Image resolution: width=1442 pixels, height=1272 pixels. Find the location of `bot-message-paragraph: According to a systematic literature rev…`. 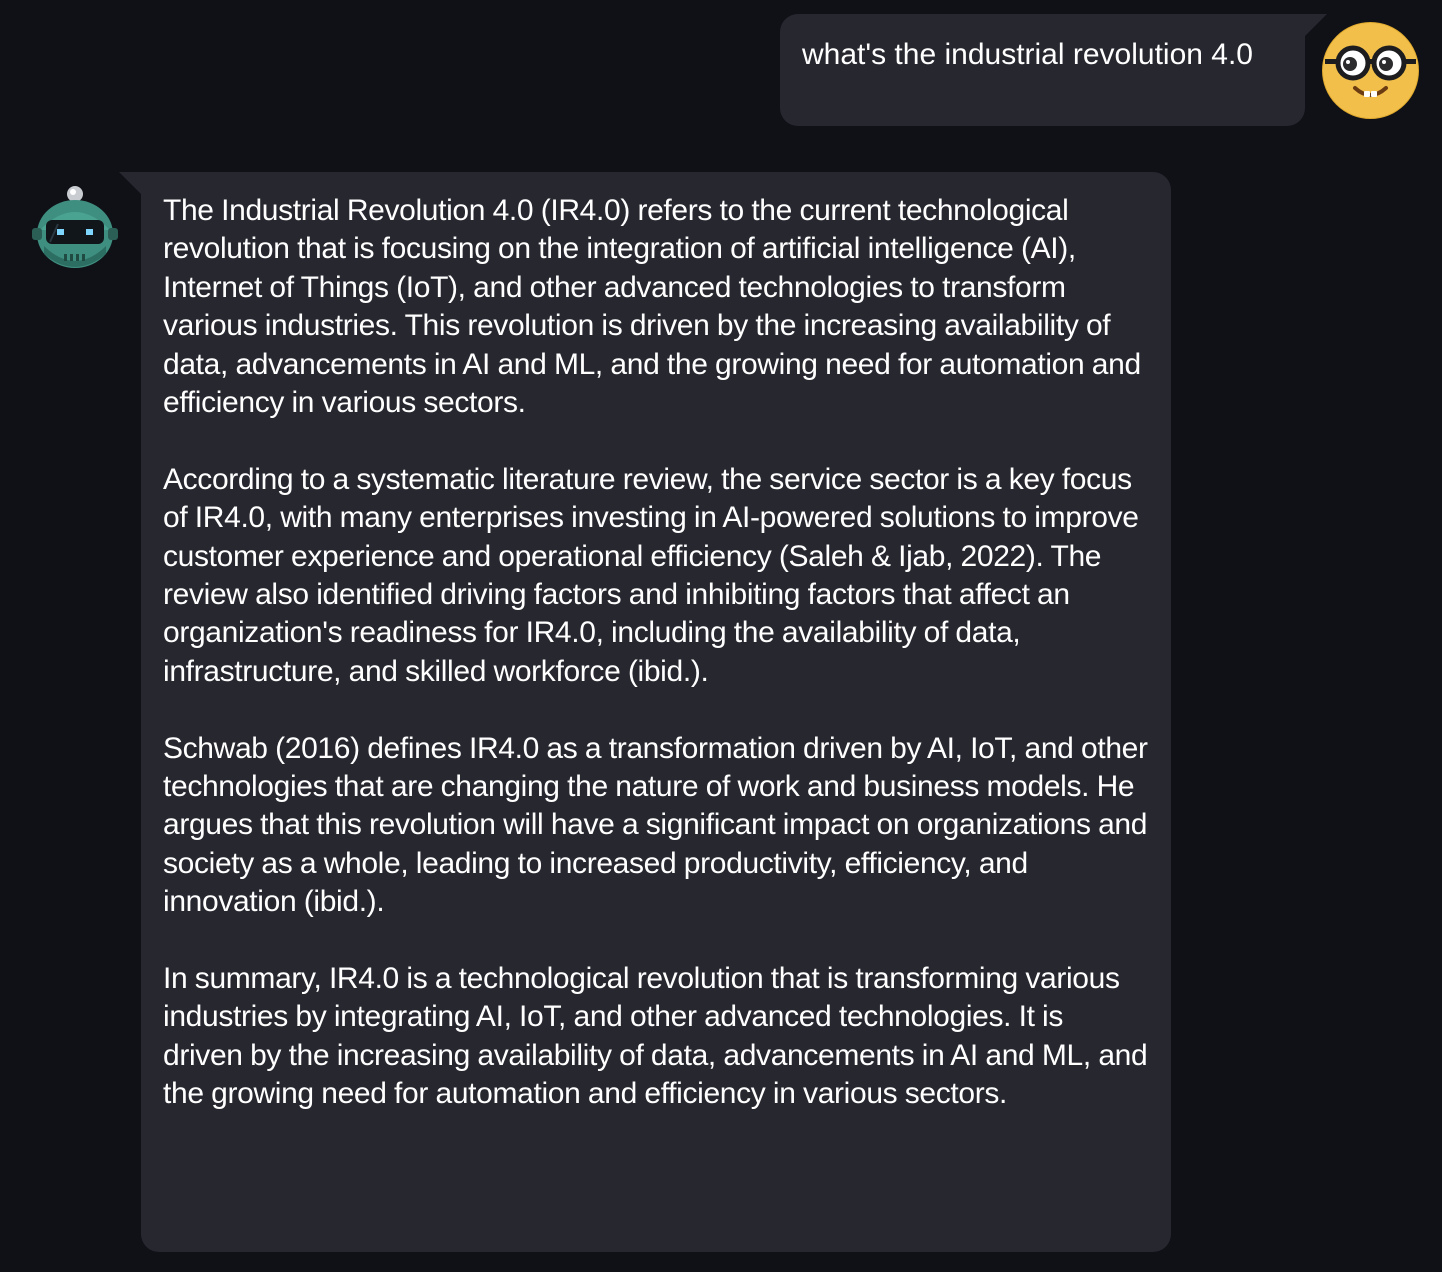

bot-message-paragraph: According to a systematic literature rev… is located at coordinates (651, 575).